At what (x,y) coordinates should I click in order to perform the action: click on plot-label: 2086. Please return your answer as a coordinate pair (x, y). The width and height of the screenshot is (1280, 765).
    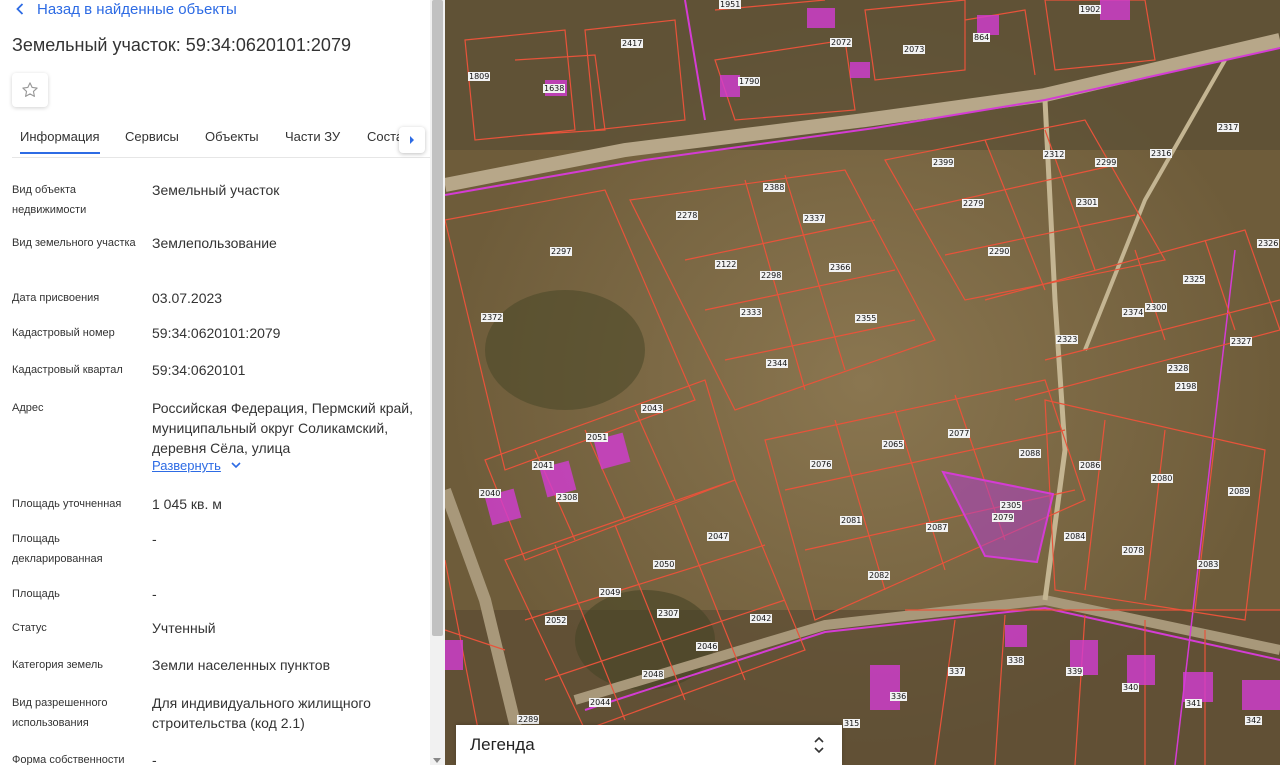
    Looking at the image, I should click on (1090, 465).